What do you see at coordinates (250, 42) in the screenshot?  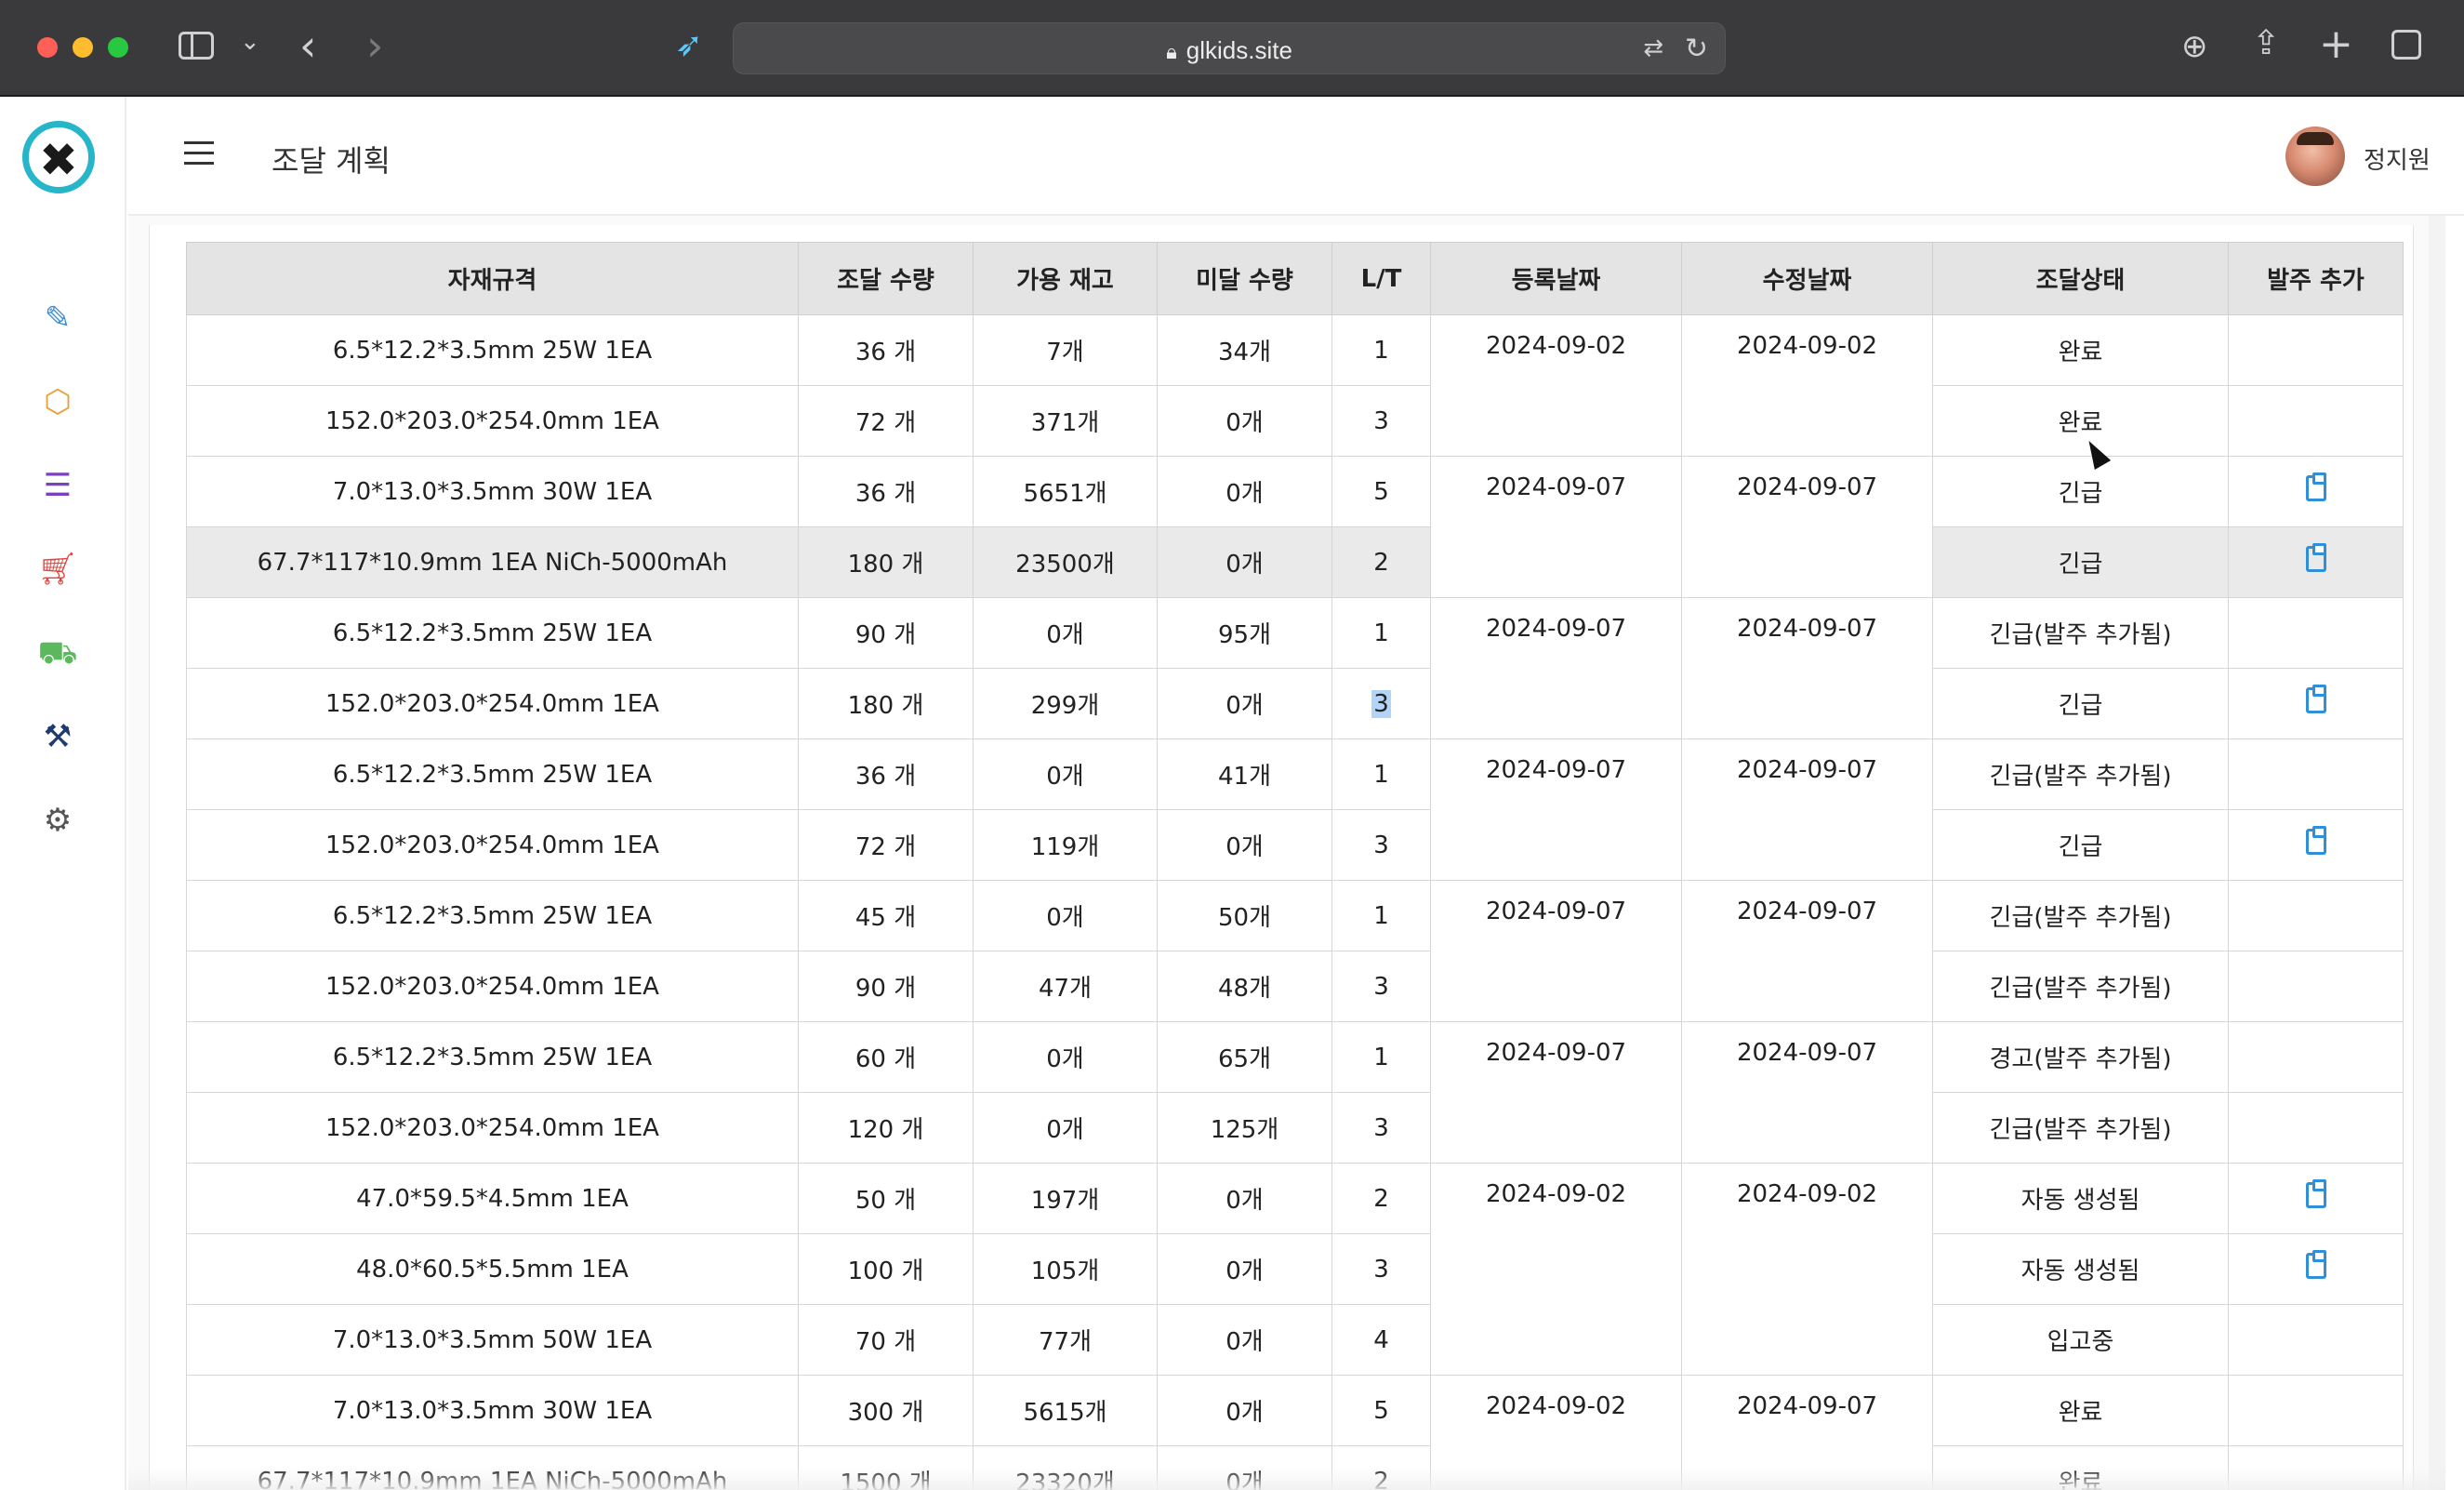 I see `chevron-down-icon: ⌄` at bounding box center [250, 42].